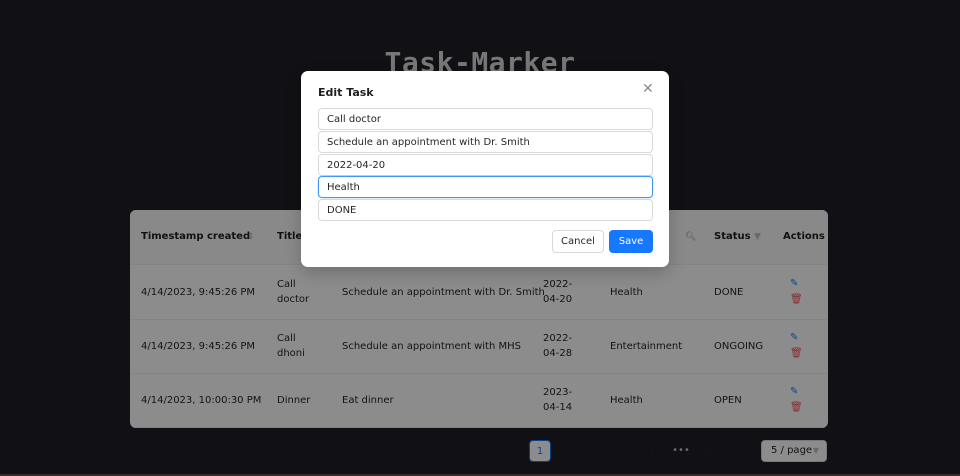 The width and height of the screenshot is (960, 476). Describe the element at coordinates (631, 241) in the screenshot. I see `save-button: Save` at that location.